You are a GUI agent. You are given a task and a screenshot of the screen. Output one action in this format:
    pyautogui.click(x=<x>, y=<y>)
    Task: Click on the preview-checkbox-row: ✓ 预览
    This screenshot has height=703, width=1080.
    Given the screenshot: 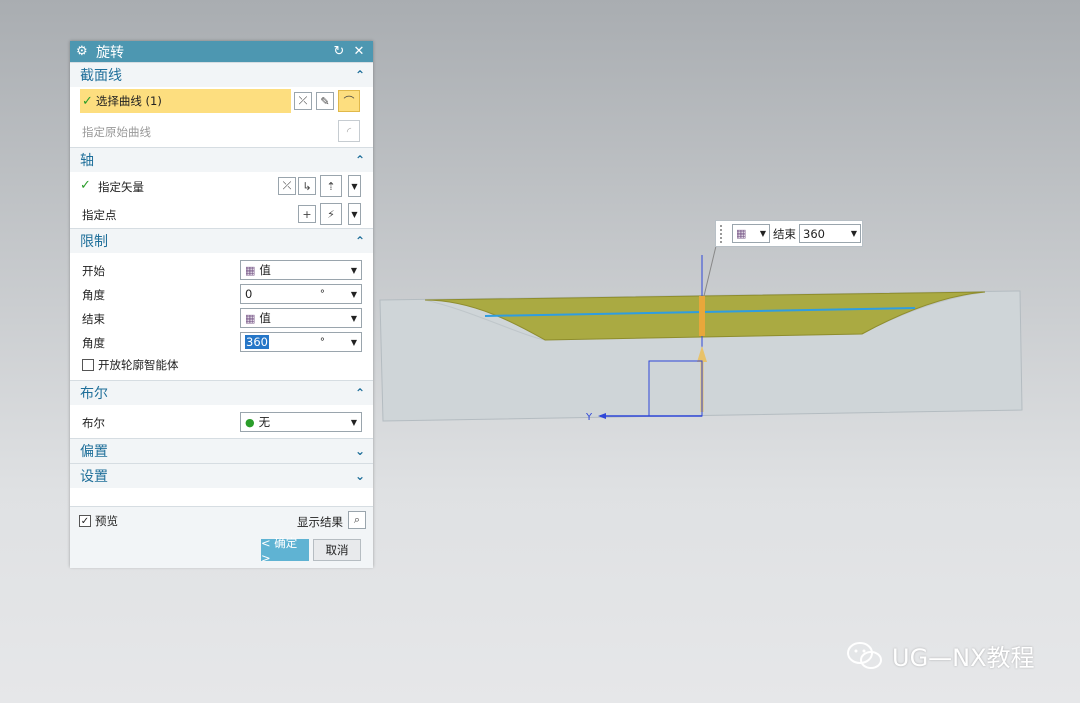 What is the action you would take?
    pyautogui.click(x=98, y=521)
    